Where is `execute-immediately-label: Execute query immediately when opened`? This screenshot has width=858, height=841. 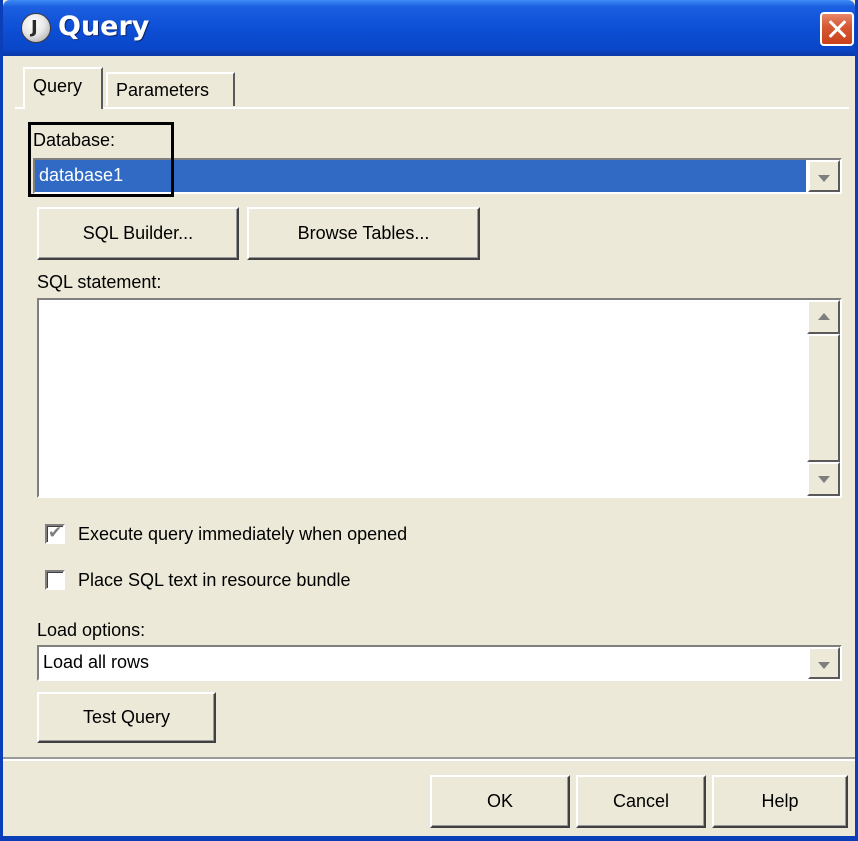
execute-immediately-label: Execute query immediately when opened is located at coordinates (243, 534).